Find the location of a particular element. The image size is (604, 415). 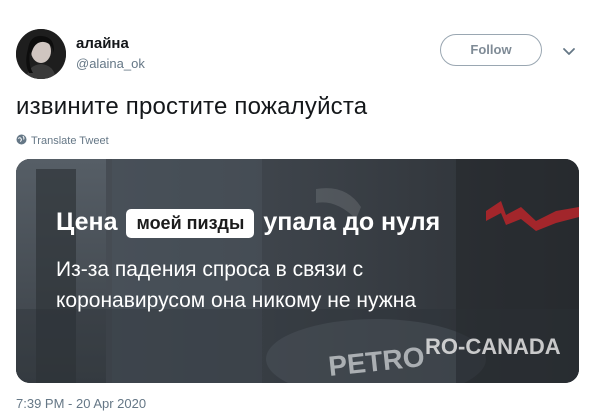

translate-label: Translate Tweet is located at coordinates (70, 141).